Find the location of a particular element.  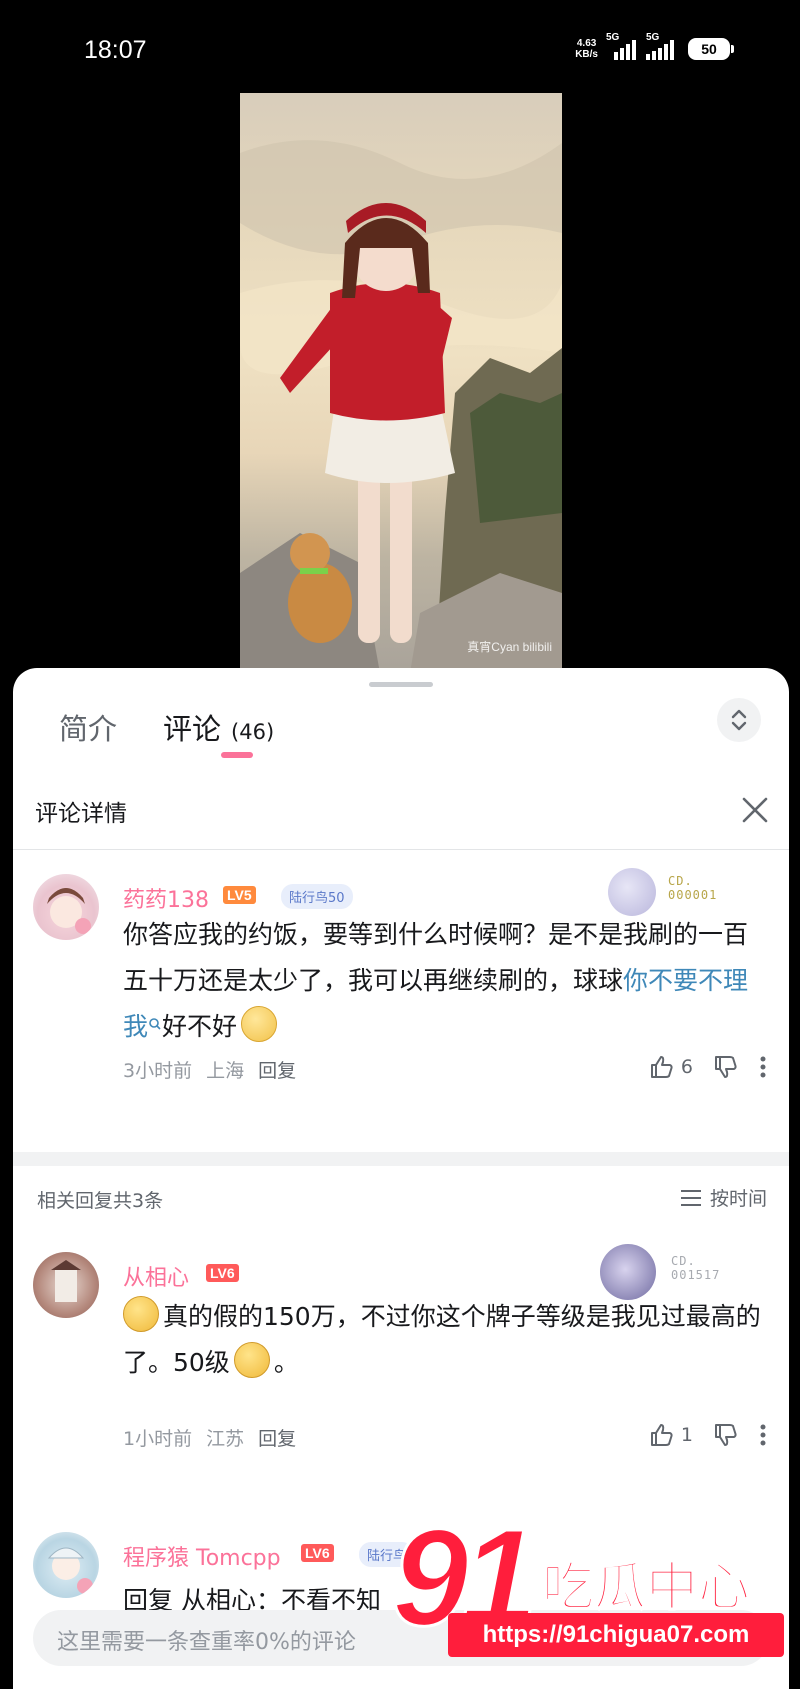

tab-intro: 简介 is located at coordinates (88, 727).